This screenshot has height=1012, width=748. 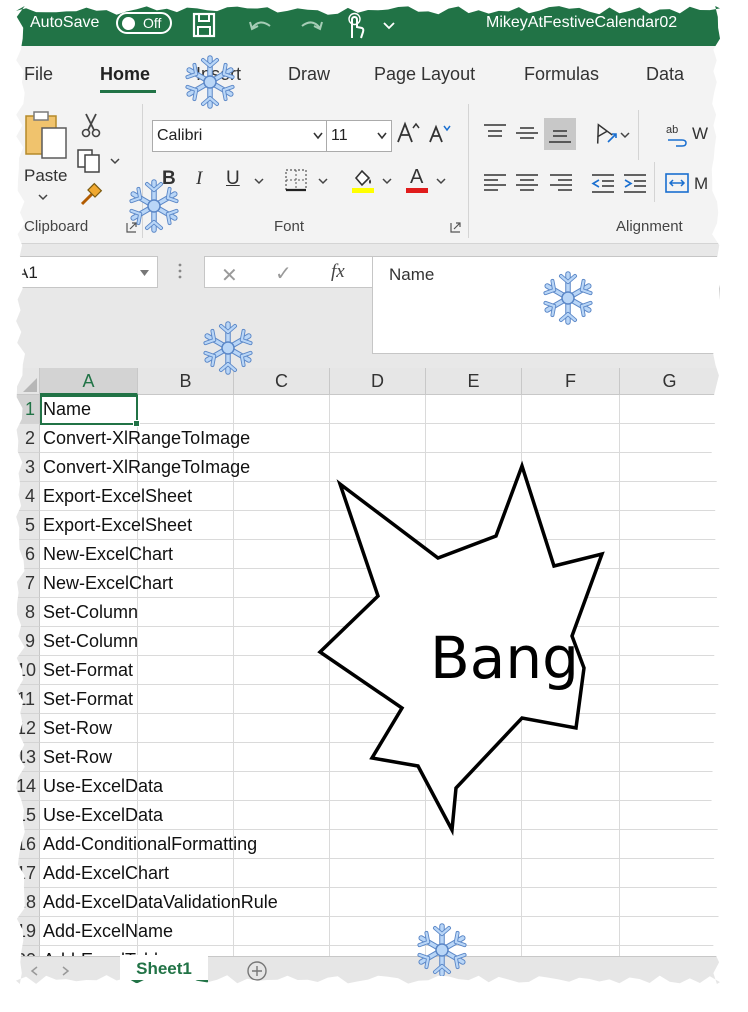 What do you see at coordinates (359, 136) in the screenshot?
I see `font-size-select: 11` at bounding box center [359, 136].